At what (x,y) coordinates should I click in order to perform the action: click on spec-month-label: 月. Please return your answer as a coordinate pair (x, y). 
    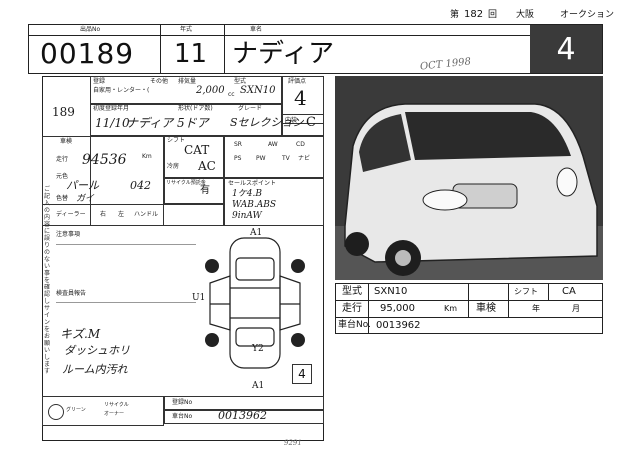
    Looking at the image, I should click on (576, 308).